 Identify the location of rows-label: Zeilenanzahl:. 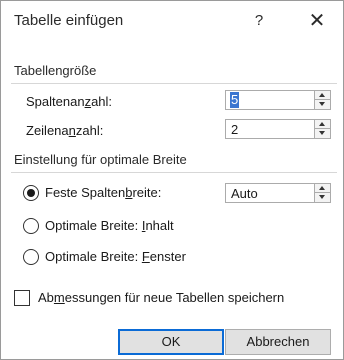
(65, 130).